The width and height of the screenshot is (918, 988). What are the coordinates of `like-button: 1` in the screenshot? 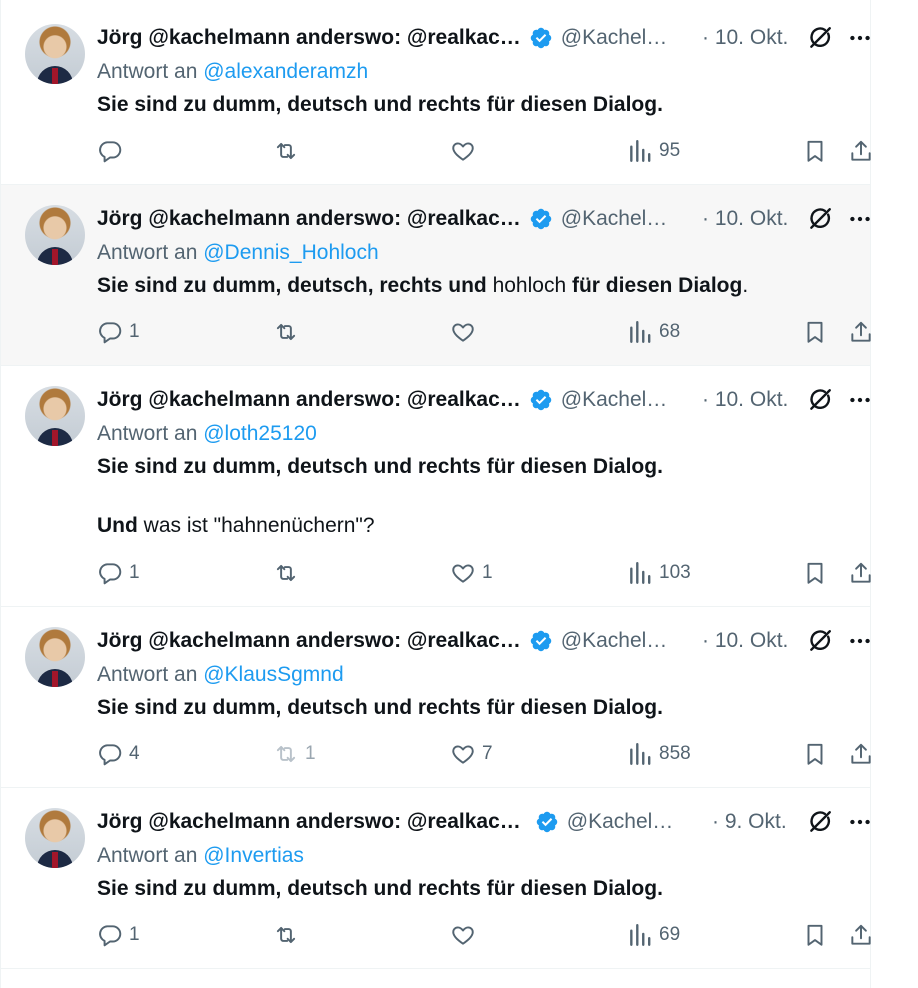 It's located at (471, 573).